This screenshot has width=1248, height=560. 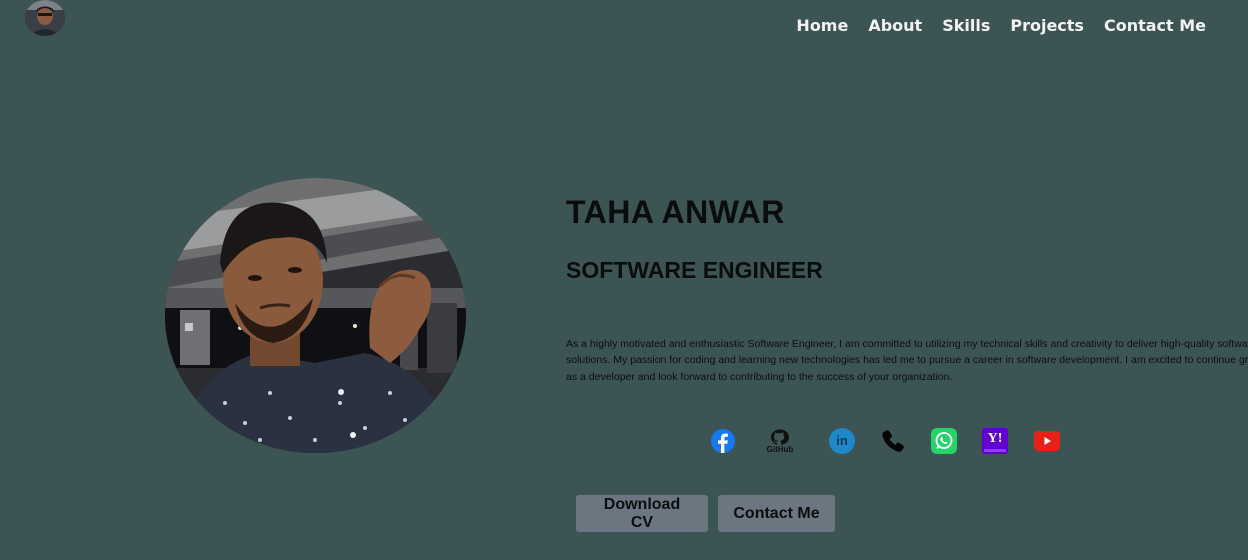 I want to click on whatsapp-icon, so click(x=944, y=441).